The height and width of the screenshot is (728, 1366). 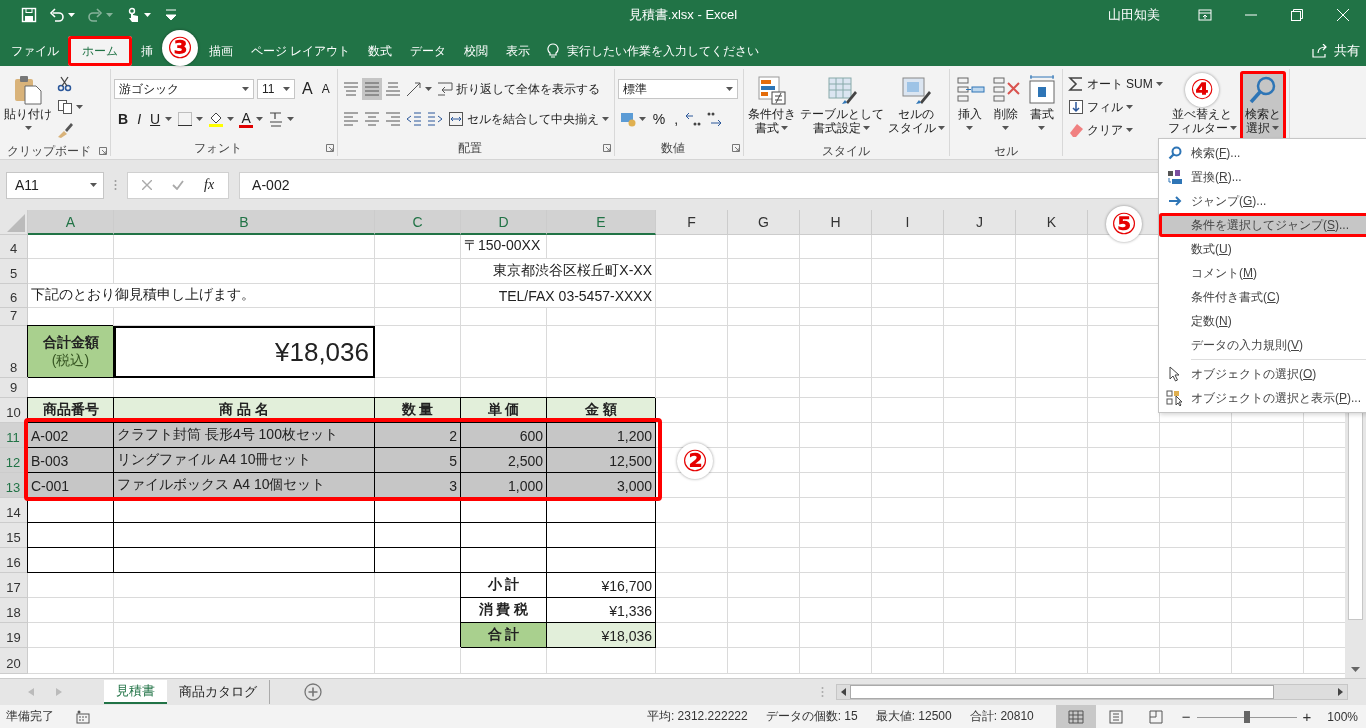 I want to click on sheet-tab: 見積書, so click(x=135, y=692).